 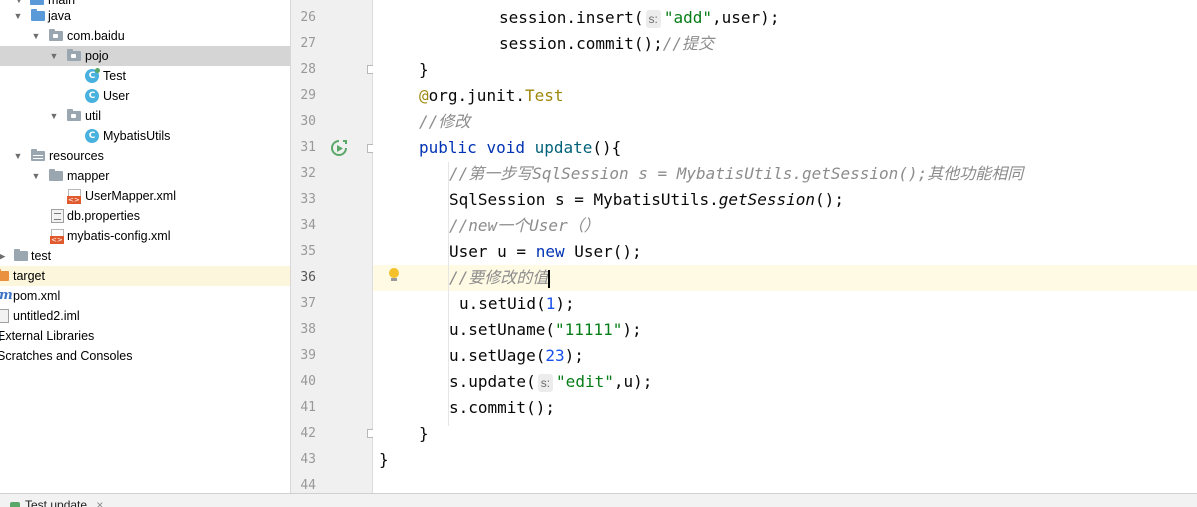 I want to click on tree-item-label: test, so click(x=41, y=256).